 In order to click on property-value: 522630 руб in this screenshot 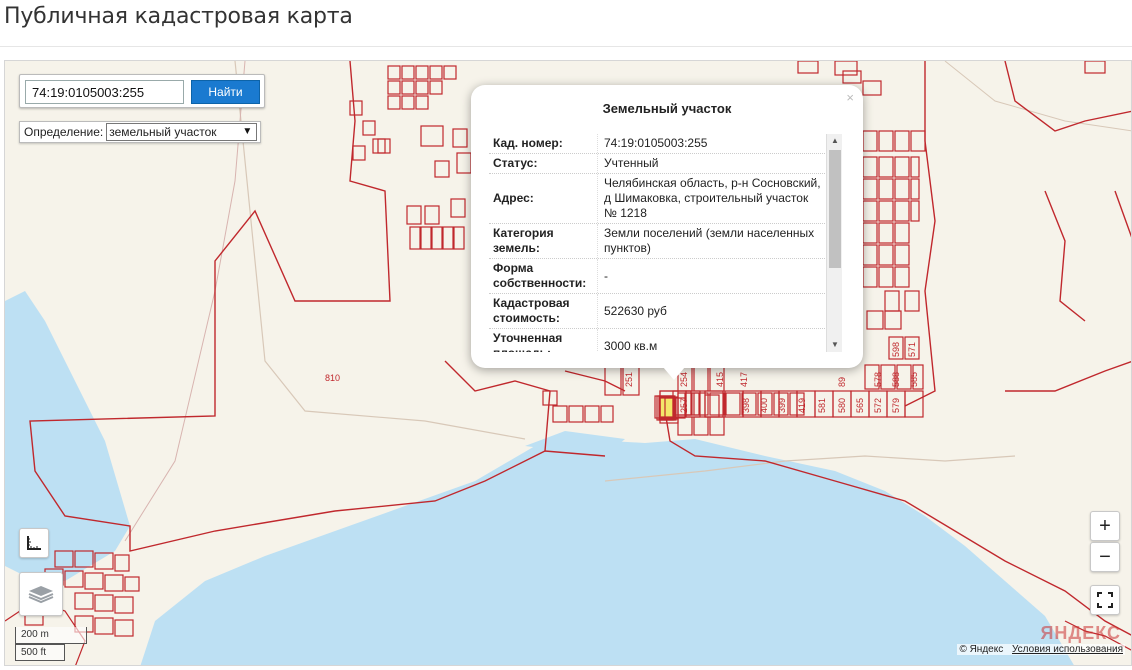, I will do `click(711, 311)`.